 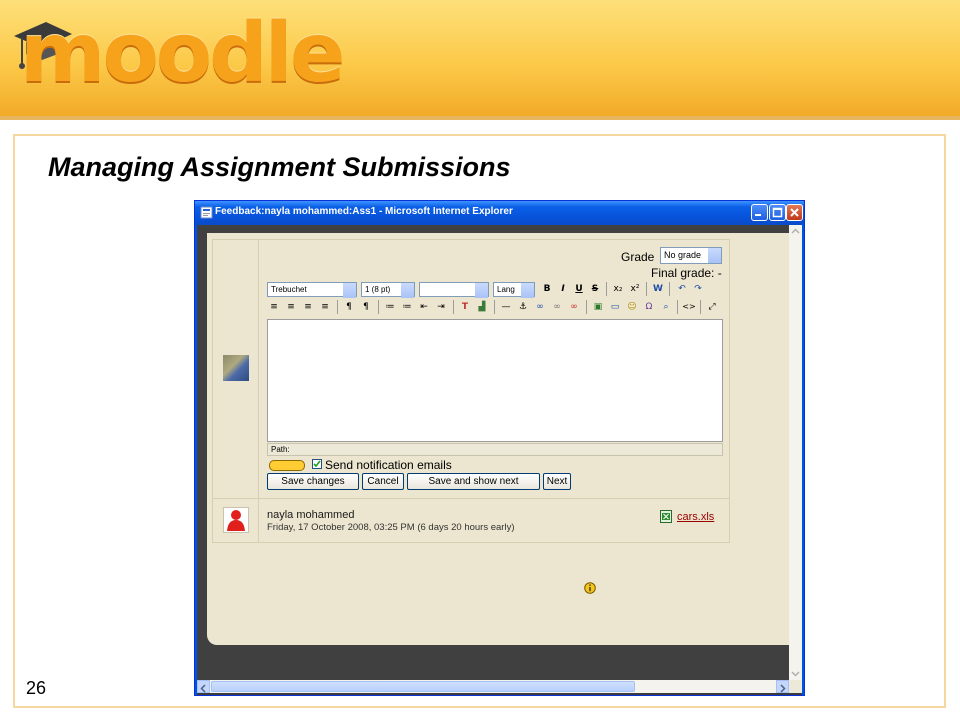 I want to click on close-icon, so click(x=794, y=212).